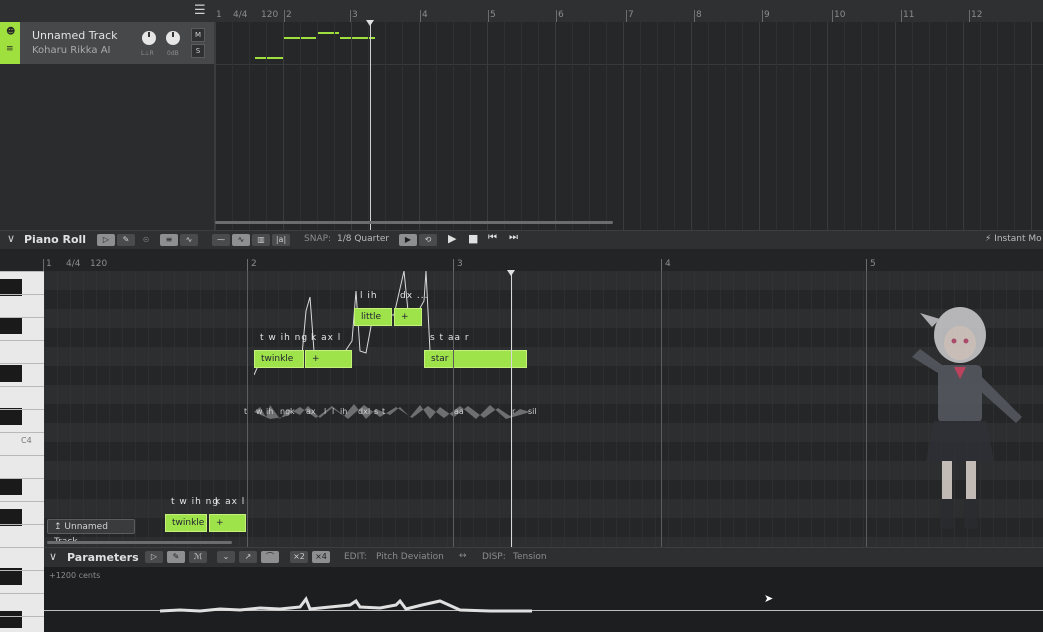 The image size is (1043, 632). What do you see at coordinates (227, 523) in the screenshot?
I see `ghost-note-1: +` at bounding box center [227, 523].